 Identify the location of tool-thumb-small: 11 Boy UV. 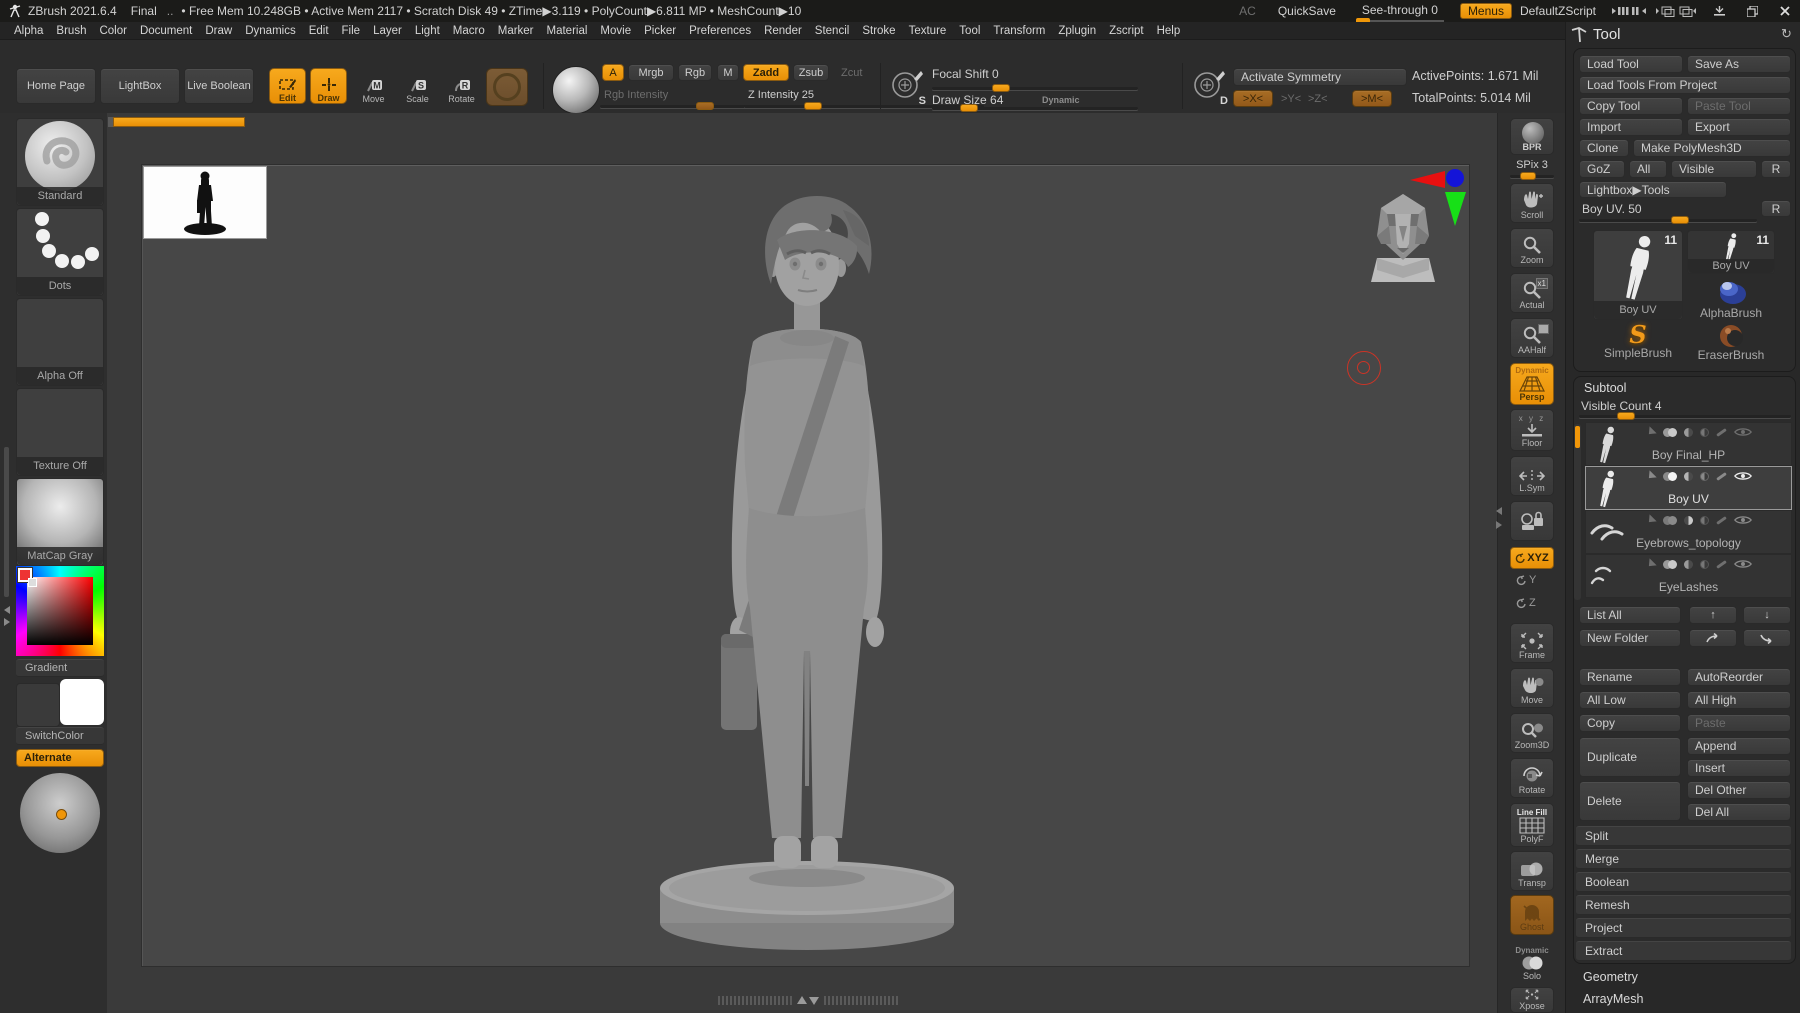
(1731, 252).